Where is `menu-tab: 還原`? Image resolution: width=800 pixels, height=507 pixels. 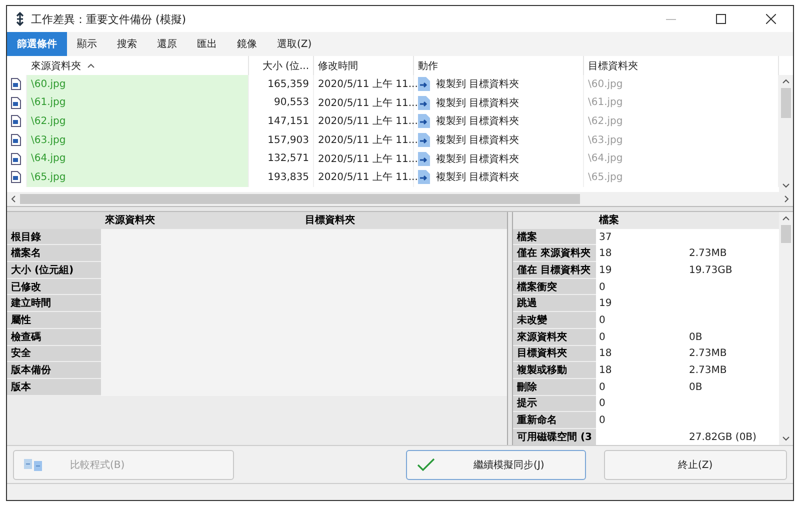
menu-tab: 還原 is located at coordinates (167, 44).